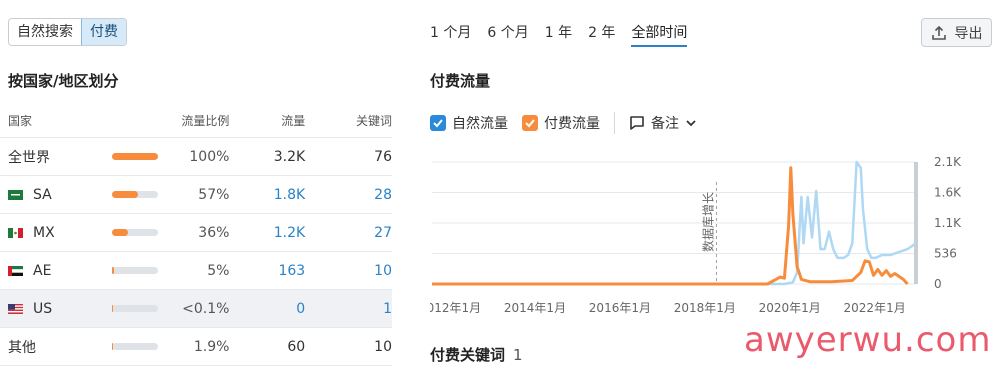 The image size is (1000, 371). I want to click on table-row: AE 5% 163 10, so click(196, 271).